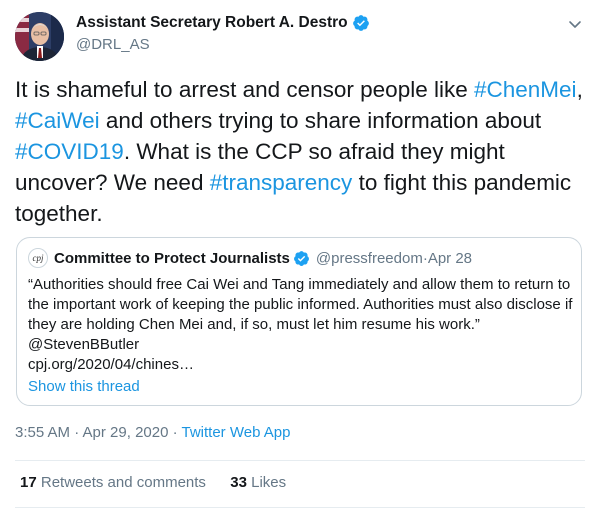 Image resolution: width=601 pixels, height=508 pixels. Describe the element at coordinates (369, 258) in the screenshot. I see `quoted-handle: @pressfreedom` at that location.